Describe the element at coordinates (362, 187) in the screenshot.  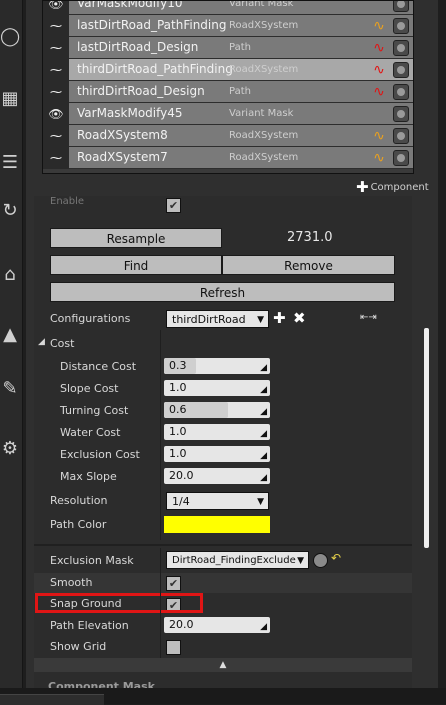
I see `plus-icon: ✚` at that location.